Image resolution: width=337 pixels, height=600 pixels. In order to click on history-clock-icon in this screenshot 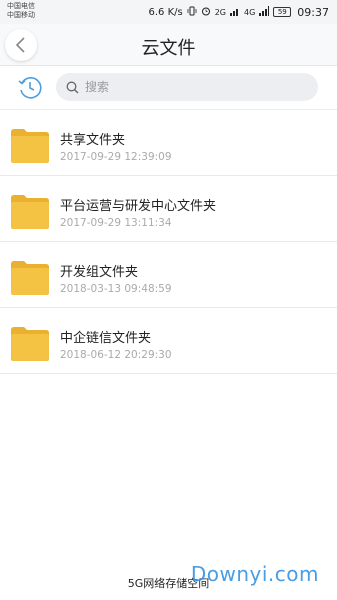, I will do `click(30, 88)`.